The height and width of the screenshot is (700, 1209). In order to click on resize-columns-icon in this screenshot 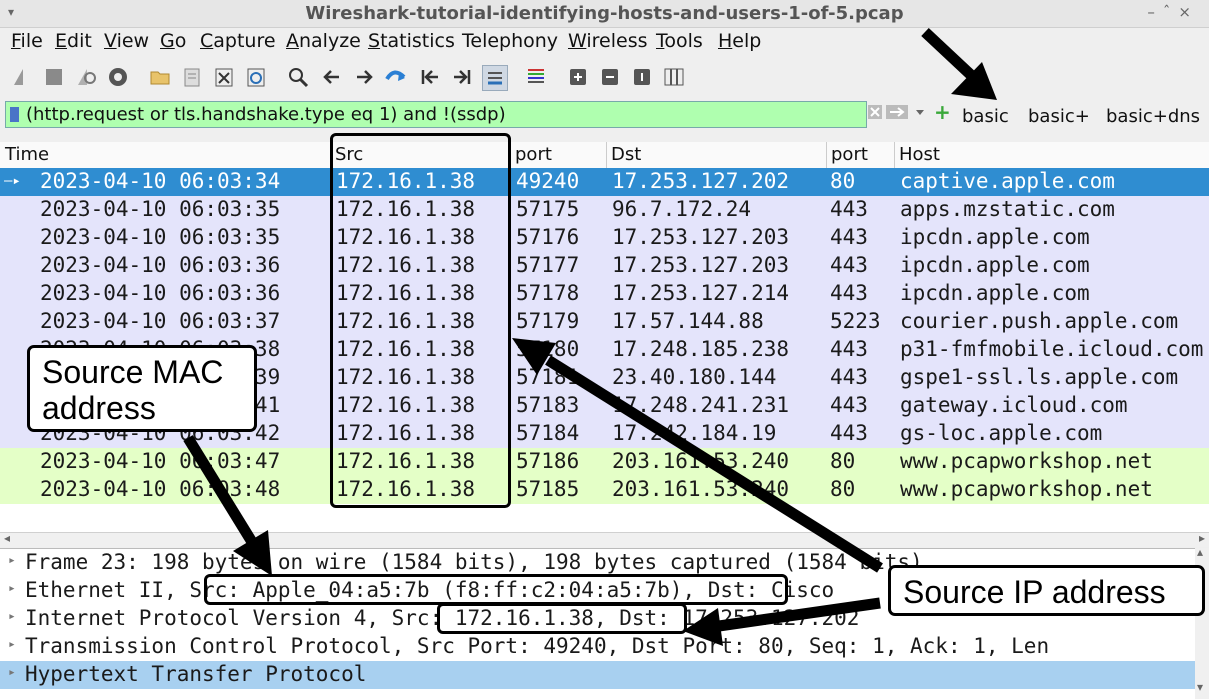, I will do `click(674, 77)`.